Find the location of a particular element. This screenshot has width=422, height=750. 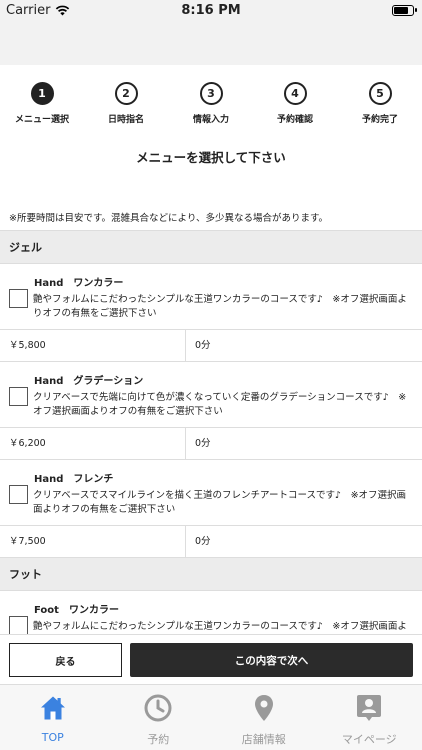

menu-price-row: ￥6,200 0分 is located at coordinates (211, 444).